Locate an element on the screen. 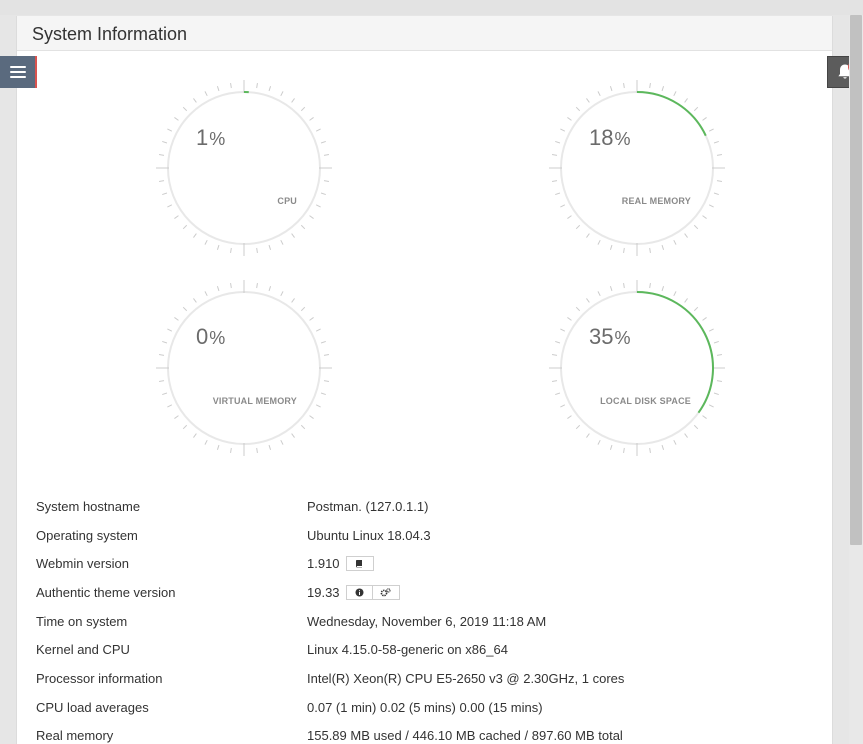  book-icon is located at coordinates (359, 564).